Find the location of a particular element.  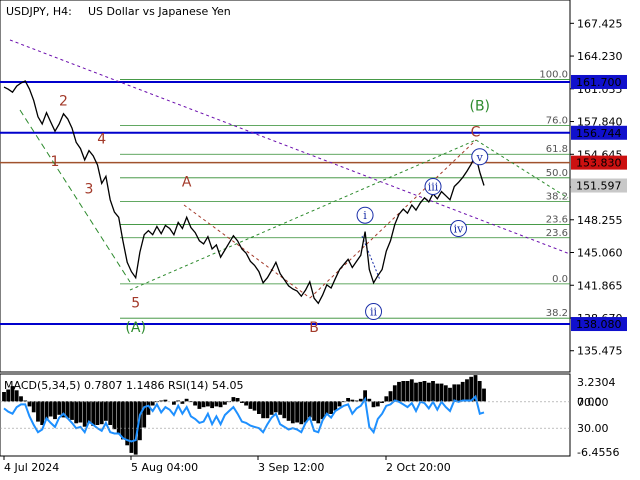

chart-symbol: USDJPY, H4: is located at coordinates (39, 11).